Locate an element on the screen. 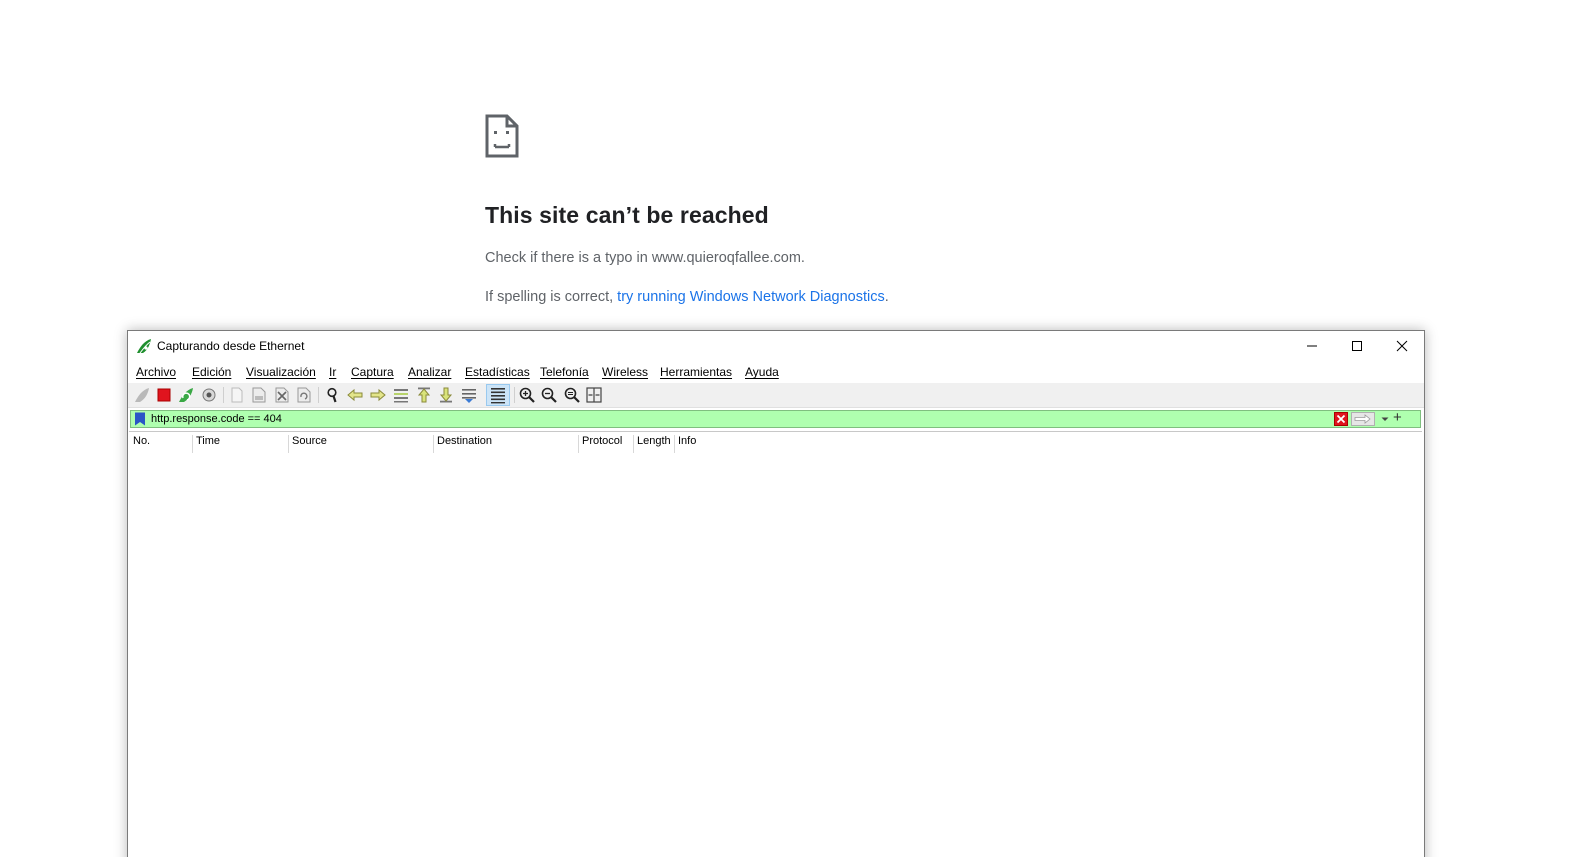  menu-telefonia: Telefonía is located at coordinates (564, 372).